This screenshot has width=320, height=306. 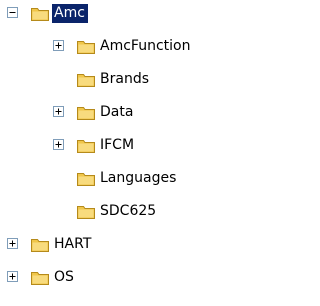 I want to click on tree-node-label: Data, so click(x=117, y=112).